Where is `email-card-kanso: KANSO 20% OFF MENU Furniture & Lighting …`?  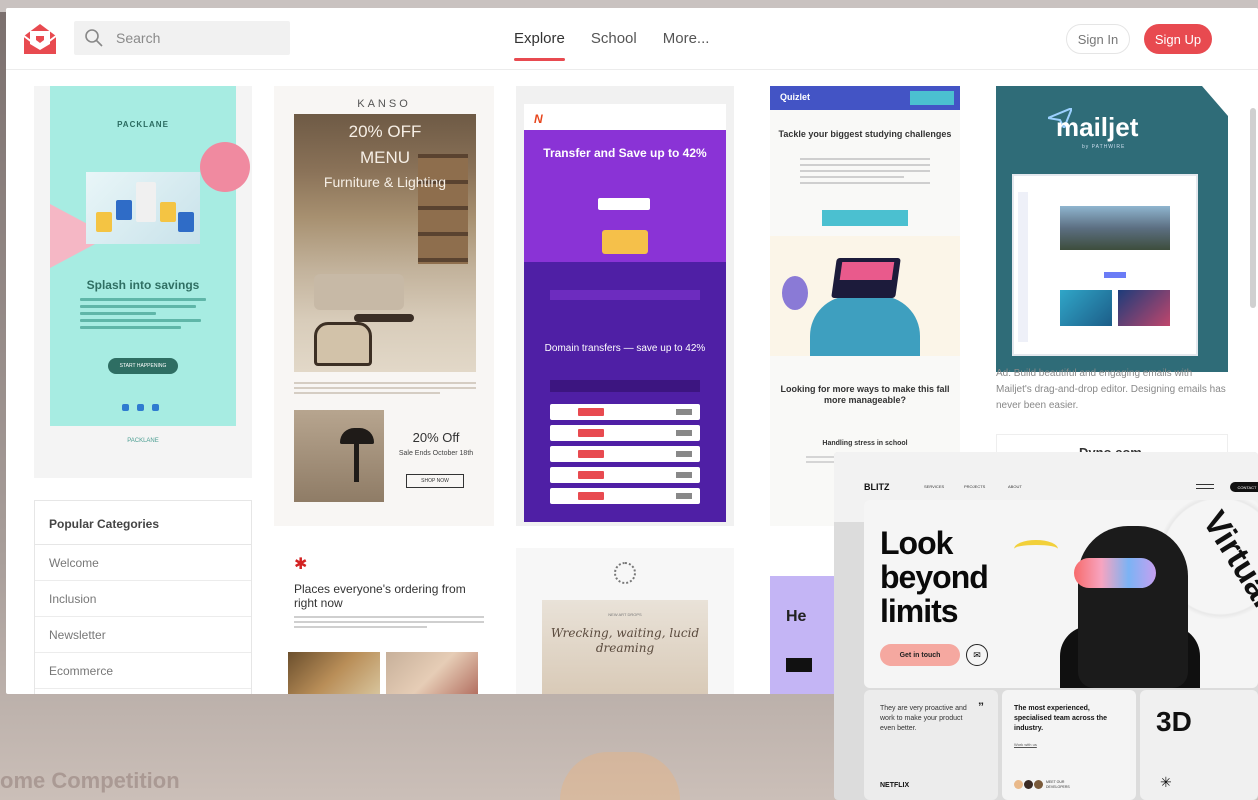
email-card-kanso: KANSO 20% OFF MENU Furniture & Lighting … is located at coordinates (384, 306).